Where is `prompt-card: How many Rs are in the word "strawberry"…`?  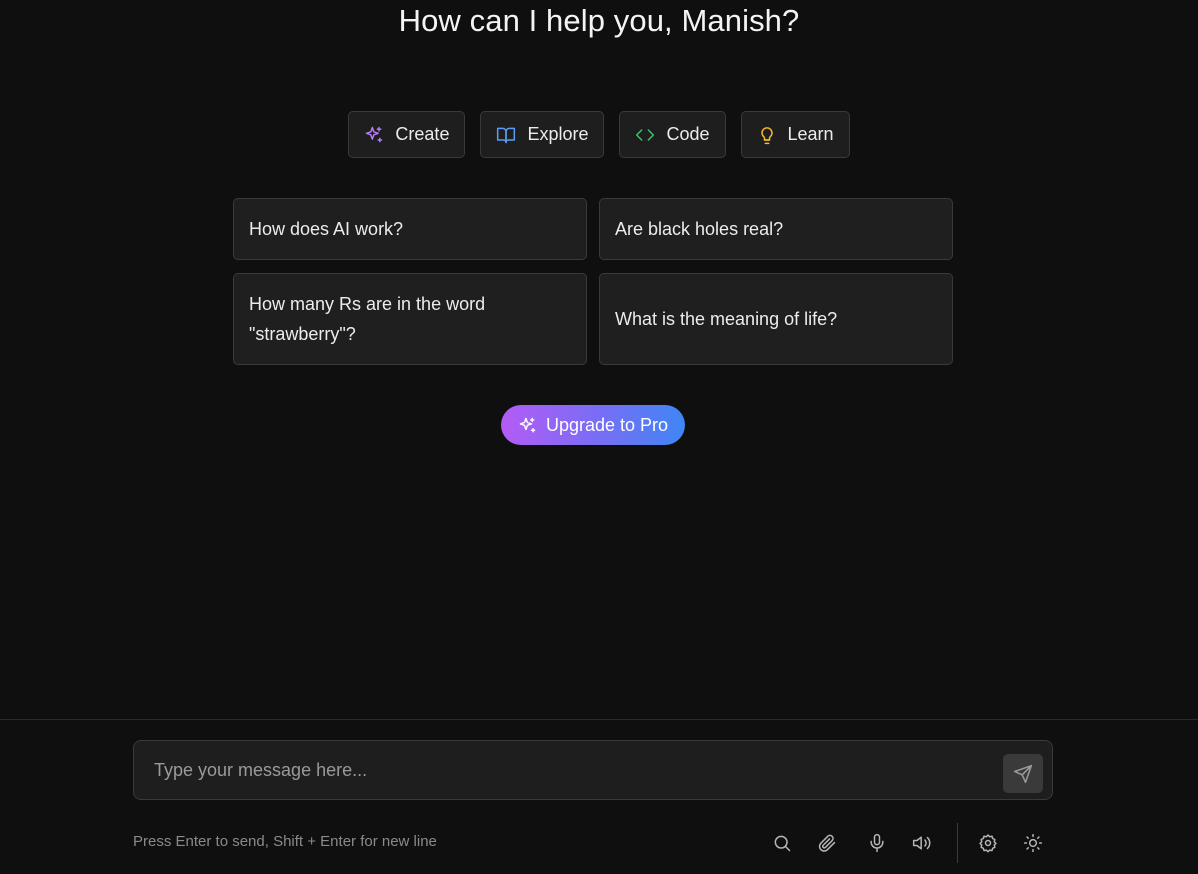 prompt-card: How many Rs are in the word "strawberry"… is located at coordinates (410, 319).